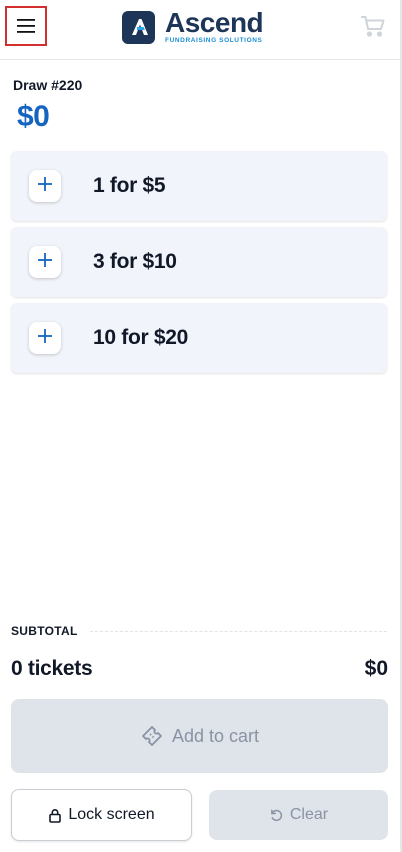 The height and width of the screenshot is (852, 402). Describe the element at coordinates (33, 116) in the screenshot. I see `draw-amount: $0` at that location.